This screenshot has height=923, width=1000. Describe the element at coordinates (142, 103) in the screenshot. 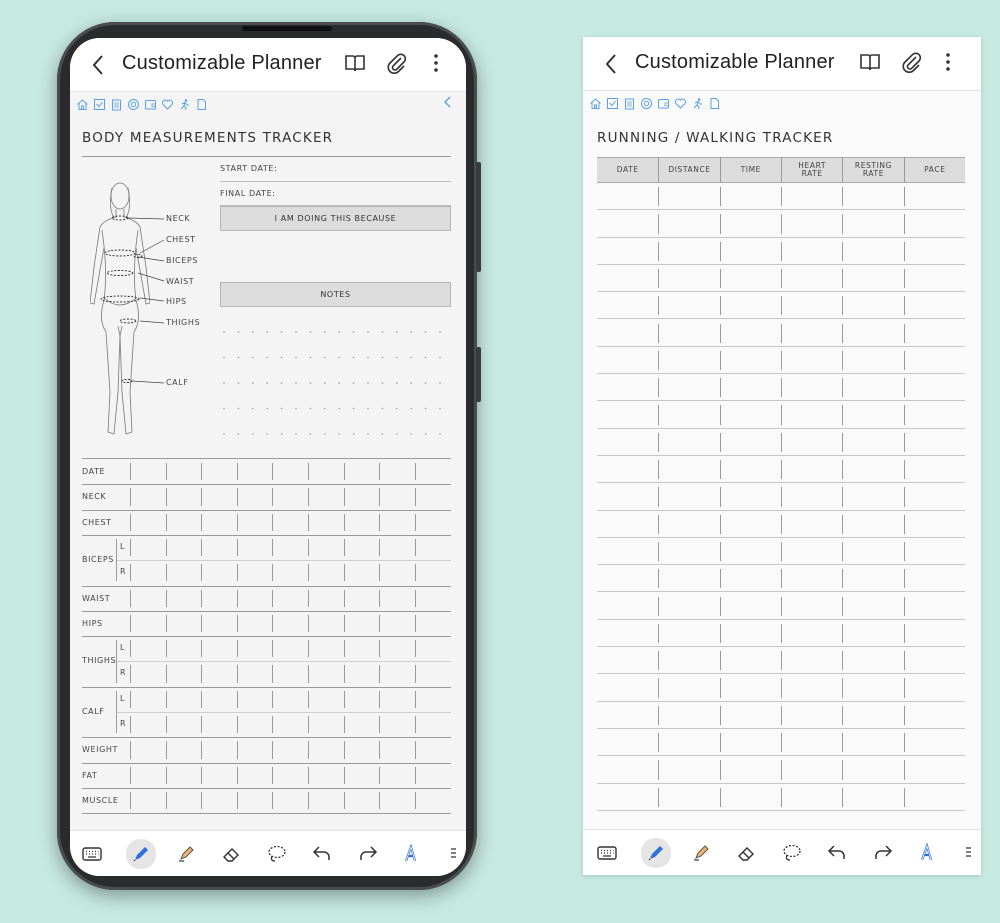

I see `nav-icon-row` at that location.